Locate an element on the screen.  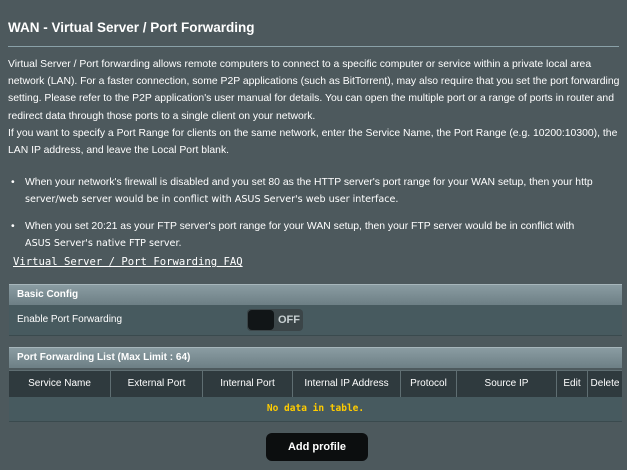
enable-port-forwarding-toggle: OFF is located at coordinates (275, 320).